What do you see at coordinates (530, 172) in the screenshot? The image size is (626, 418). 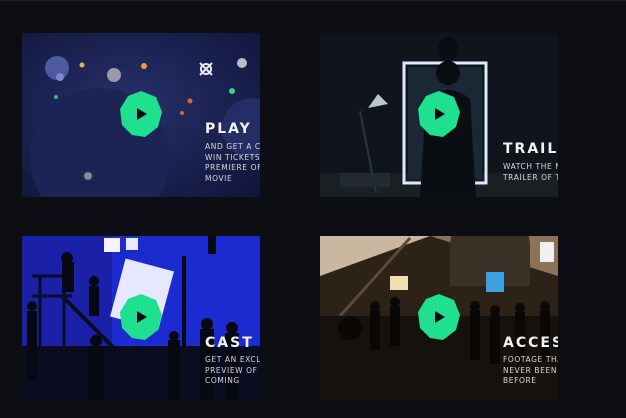 I see `card-description: WATCH THE NEW TRAILER OF THE MOVIE` at bounding box center [530, 172].